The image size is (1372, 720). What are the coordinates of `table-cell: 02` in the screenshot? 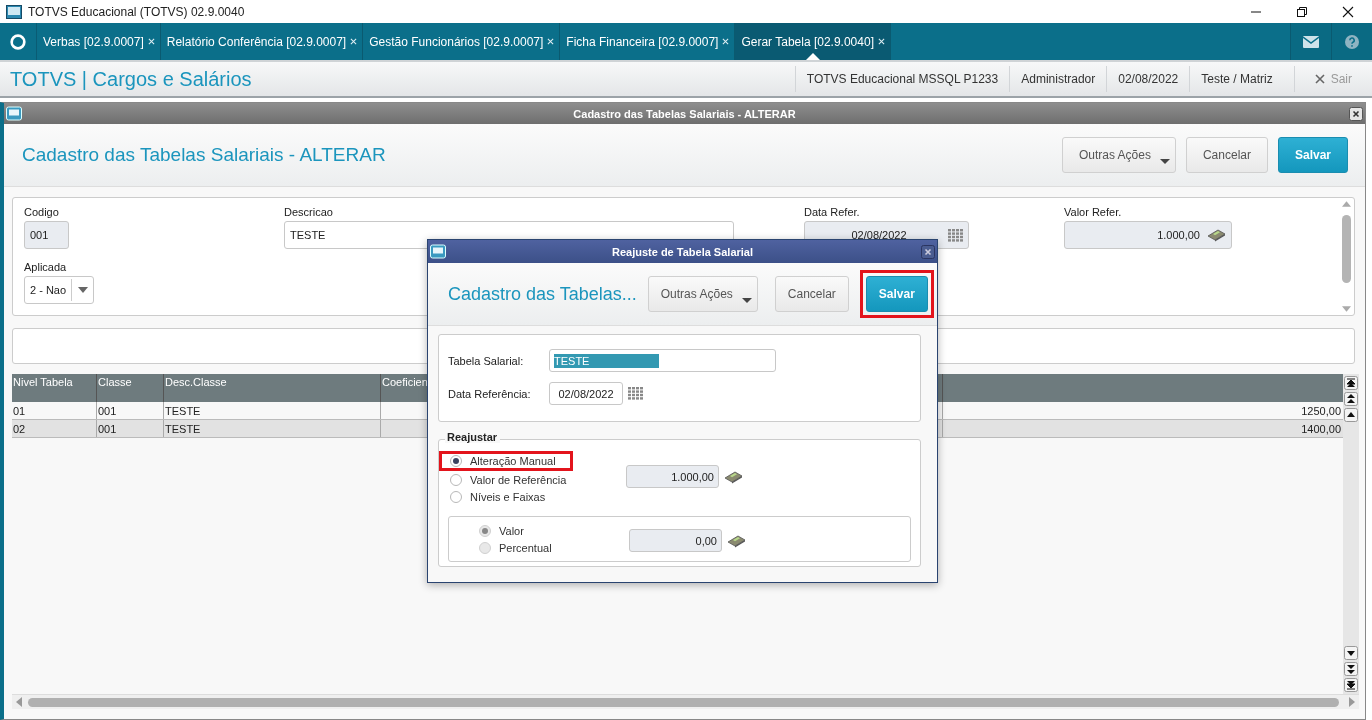 It's located at (54, 428).